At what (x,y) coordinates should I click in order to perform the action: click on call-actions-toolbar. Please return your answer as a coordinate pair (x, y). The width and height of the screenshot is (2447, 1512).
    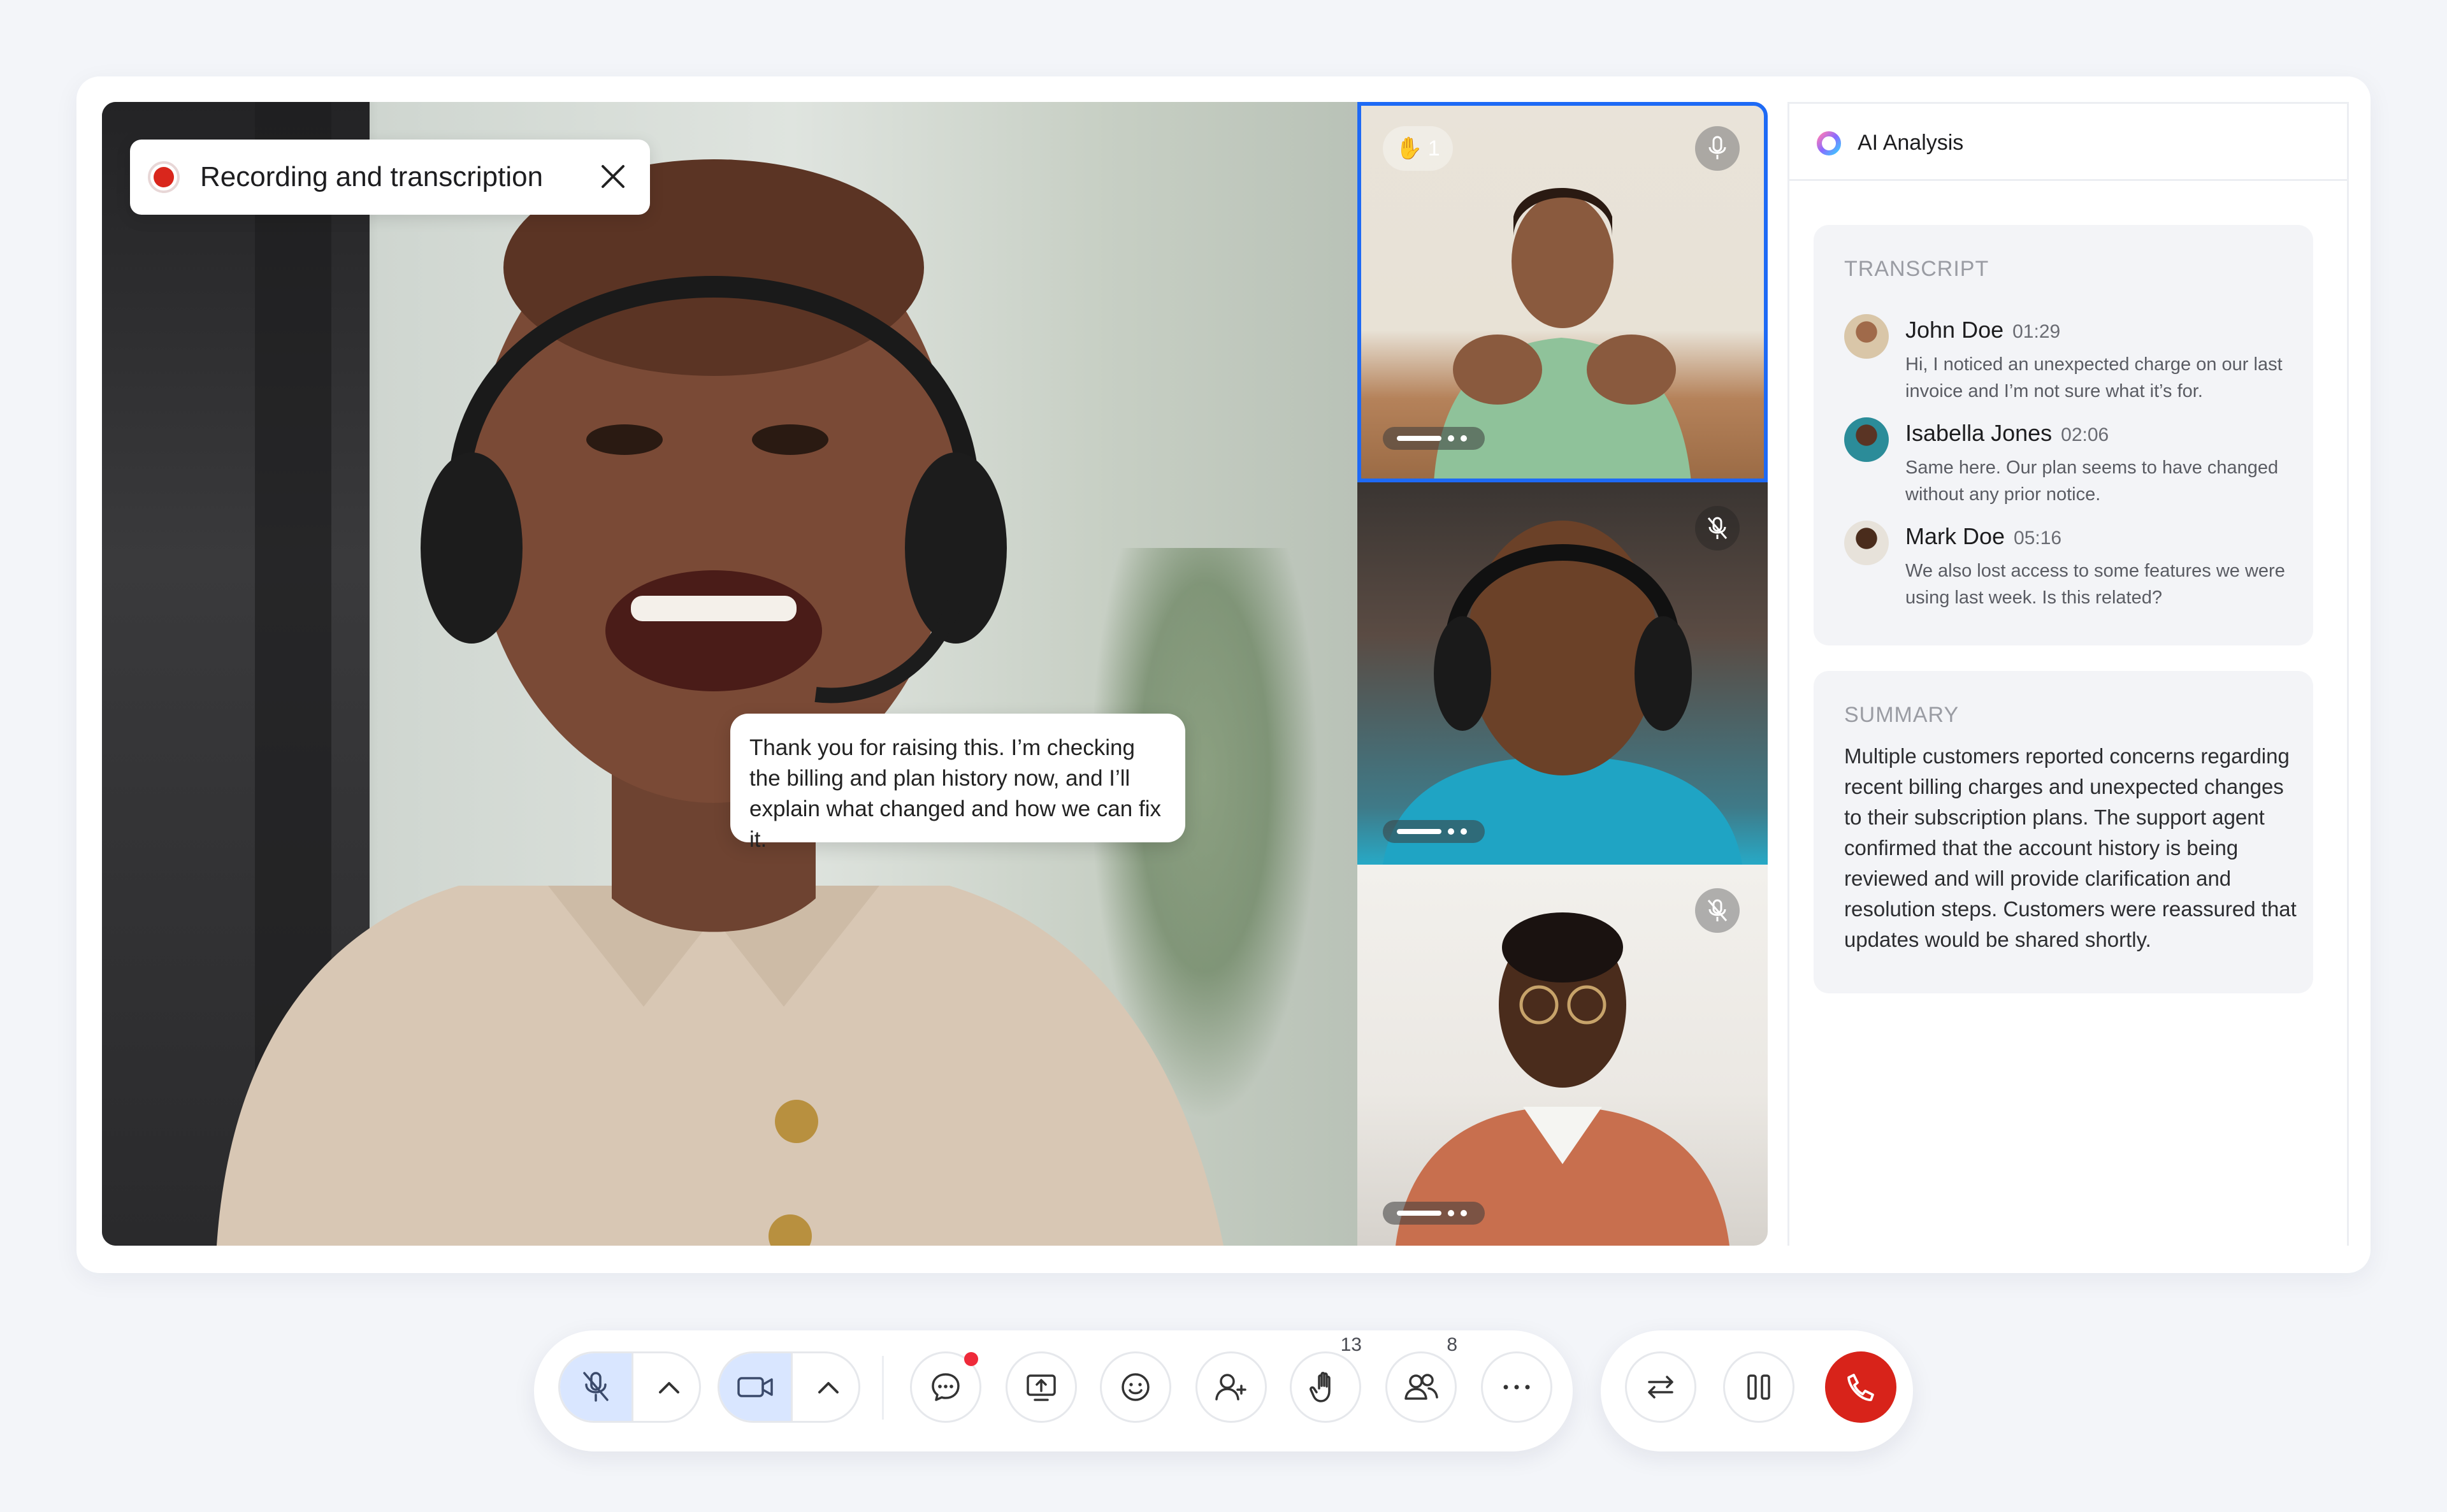
    Looking at the image, I should click on (1757, 1390).